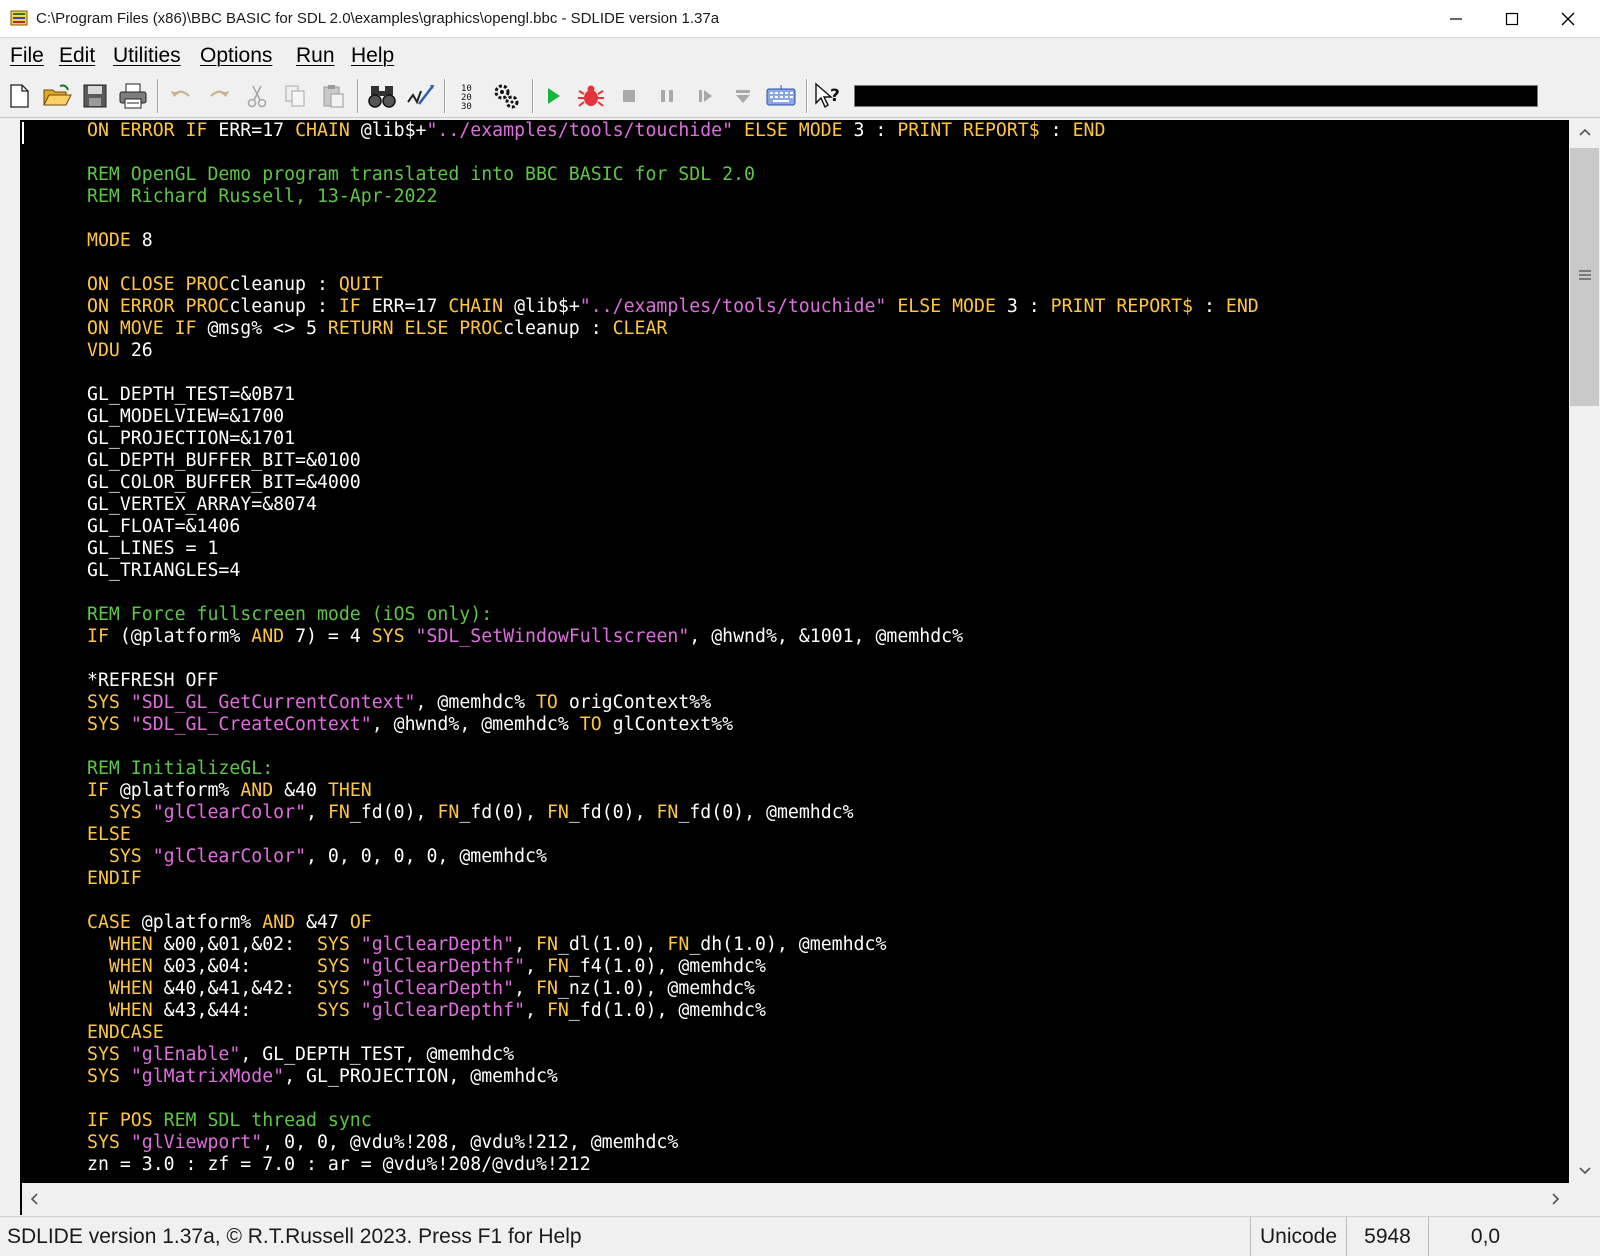 The image size is (1600, 1256). What do you see at coordinates (136, 1010) in the screenshot?
I see `code-keyword: WHEN` at bounding box center [136, 1010].